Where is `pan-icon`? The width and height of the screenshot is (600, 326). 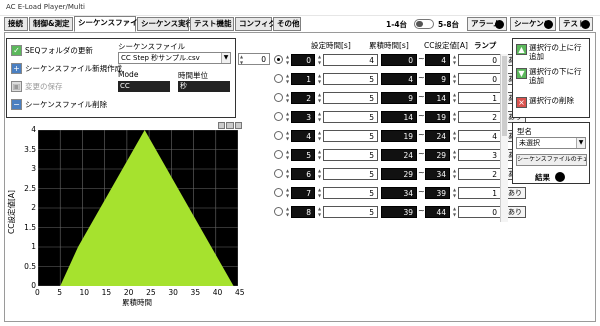
pan-icon is located at coordinates (230, 125).